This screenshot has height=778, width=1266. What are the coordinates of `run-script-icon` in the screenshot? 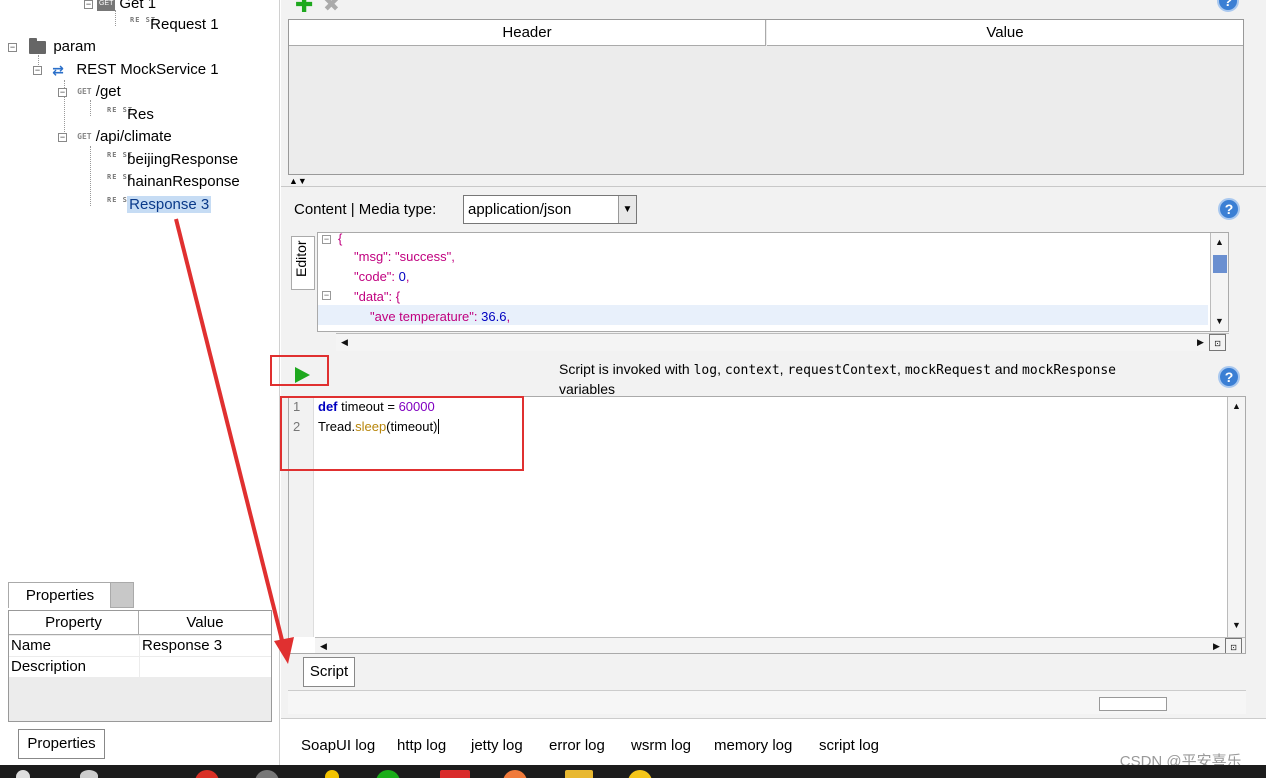 It's located at (302, 375).